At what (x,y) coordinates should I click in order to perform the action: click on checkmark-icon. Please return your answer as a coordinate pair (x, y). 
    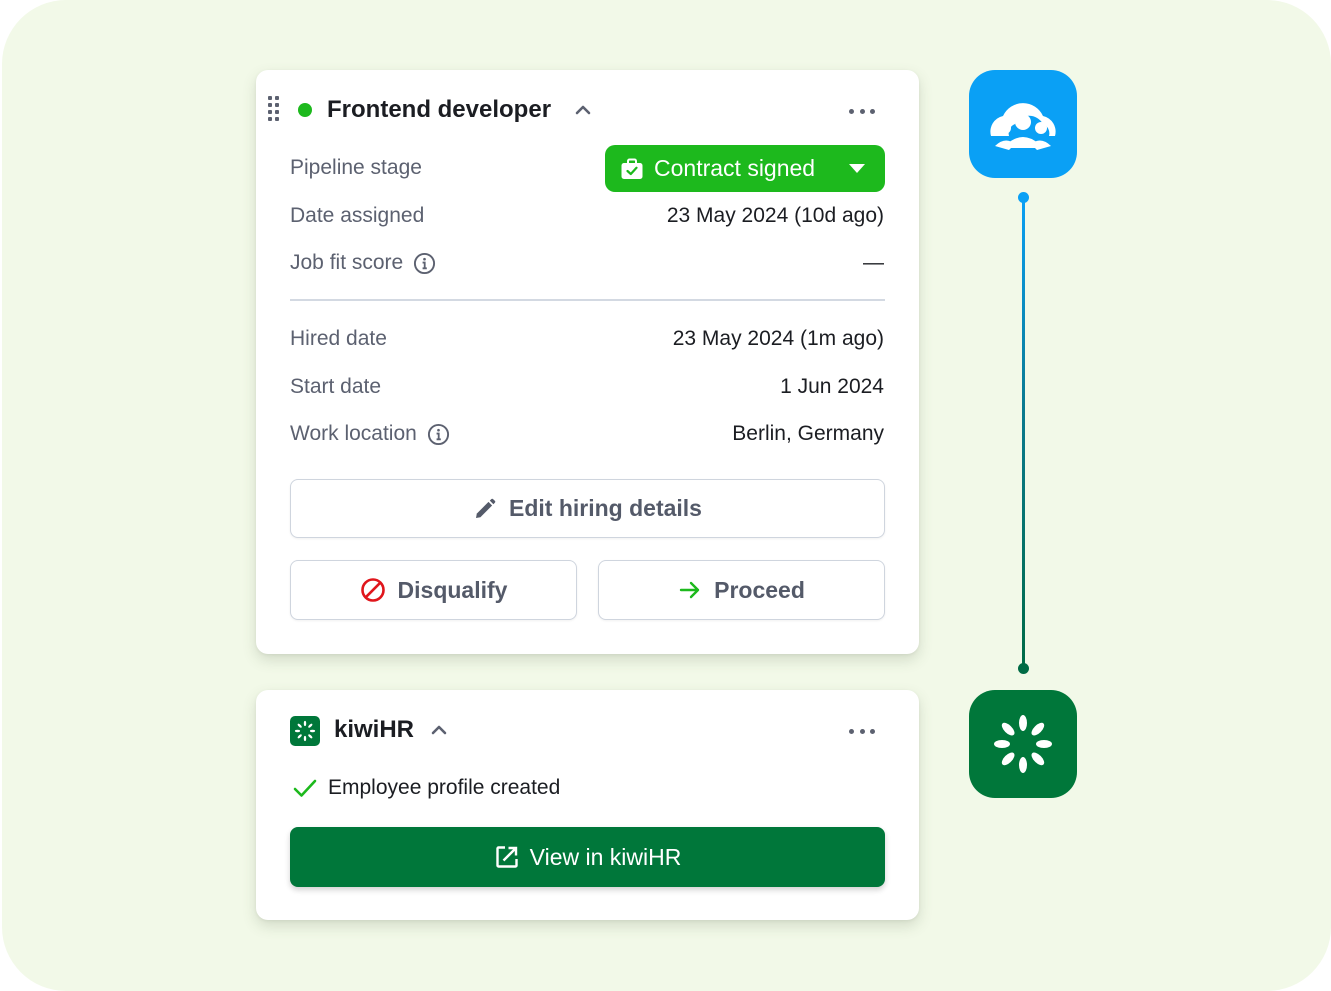
    Looking at the image, I should click on (305, 788).